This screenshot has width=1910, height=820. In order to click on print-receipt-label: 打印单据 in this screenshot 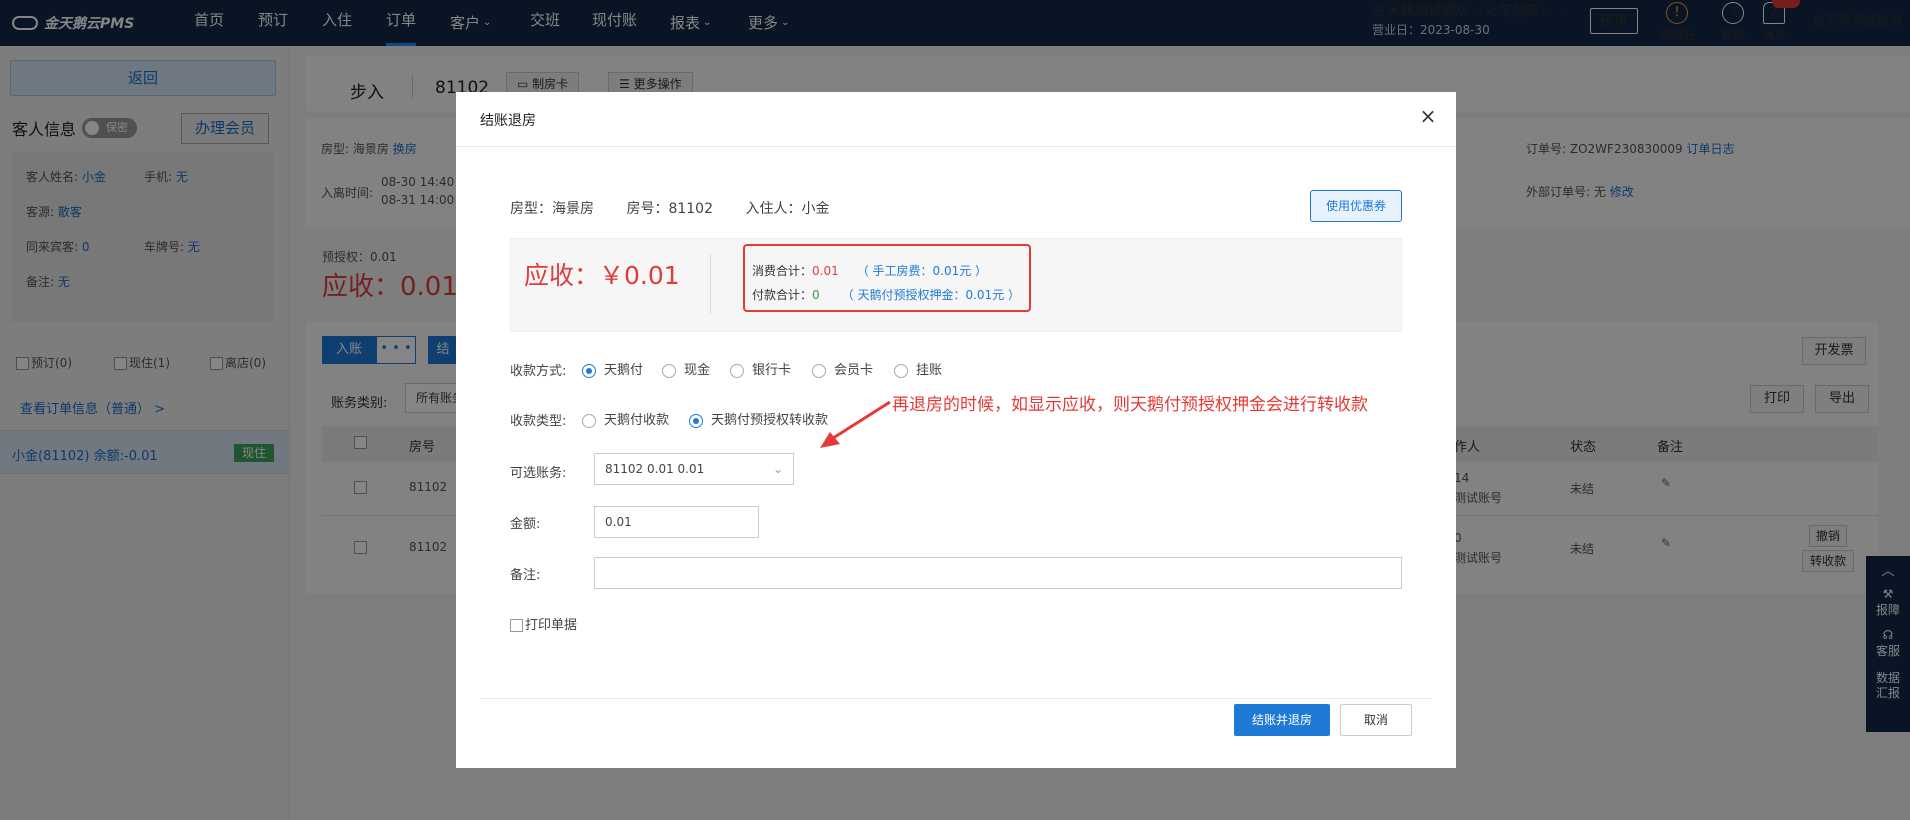, I will do `click(551, 625)`.